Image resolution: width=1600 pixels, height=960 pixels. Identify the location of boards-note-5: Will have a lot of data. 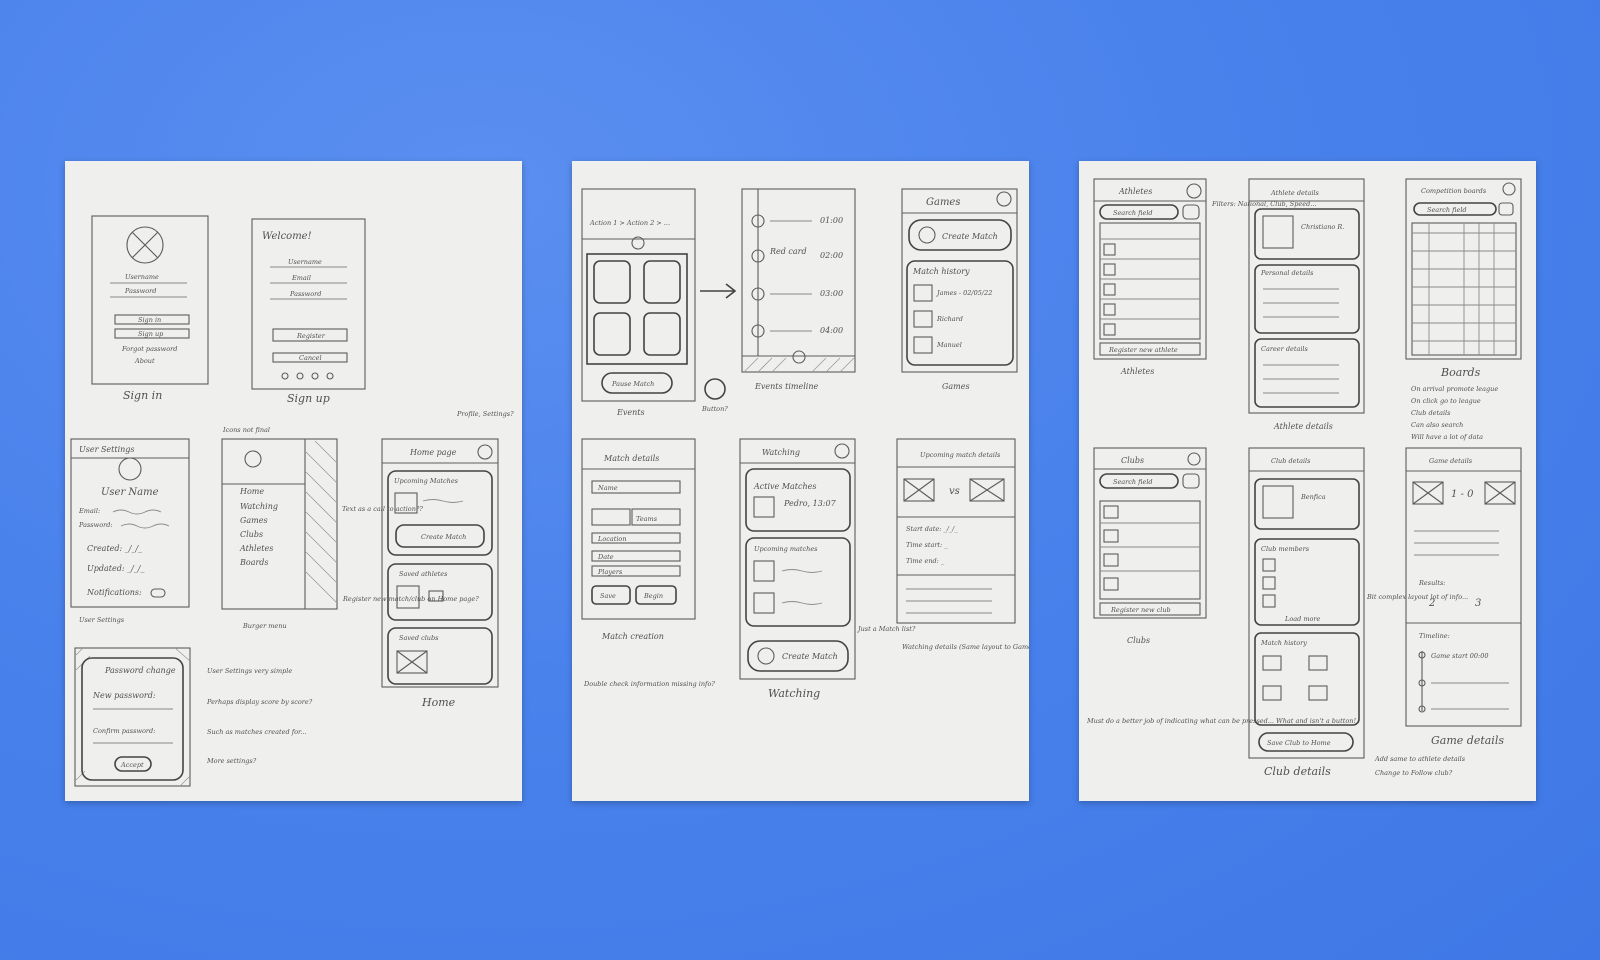
(1447, 437).